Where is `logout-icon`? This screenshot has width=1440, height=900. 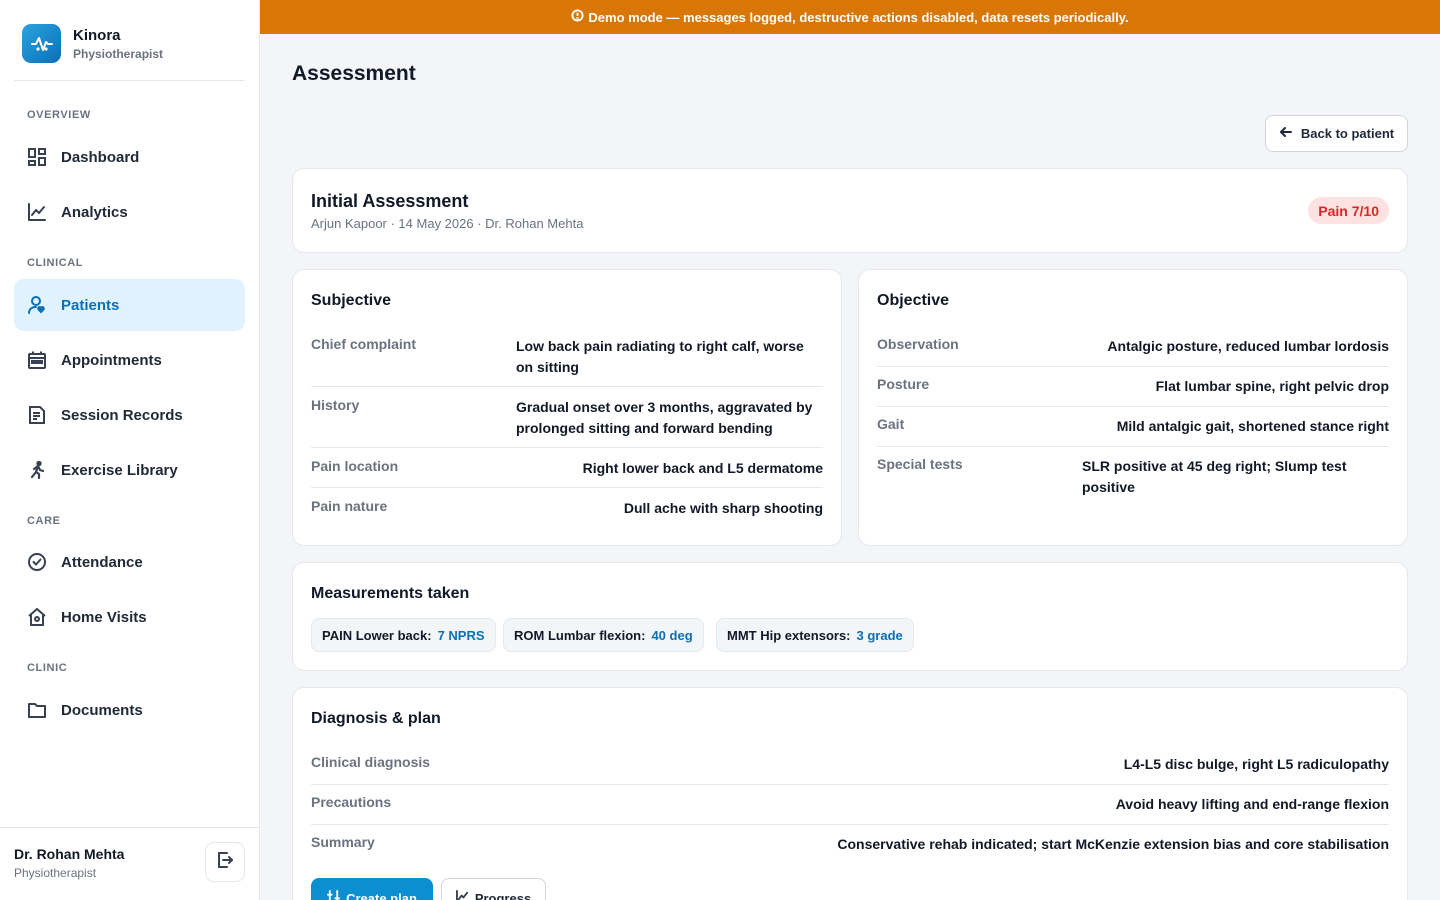
logout-icon is located at coordinates (225, 862).